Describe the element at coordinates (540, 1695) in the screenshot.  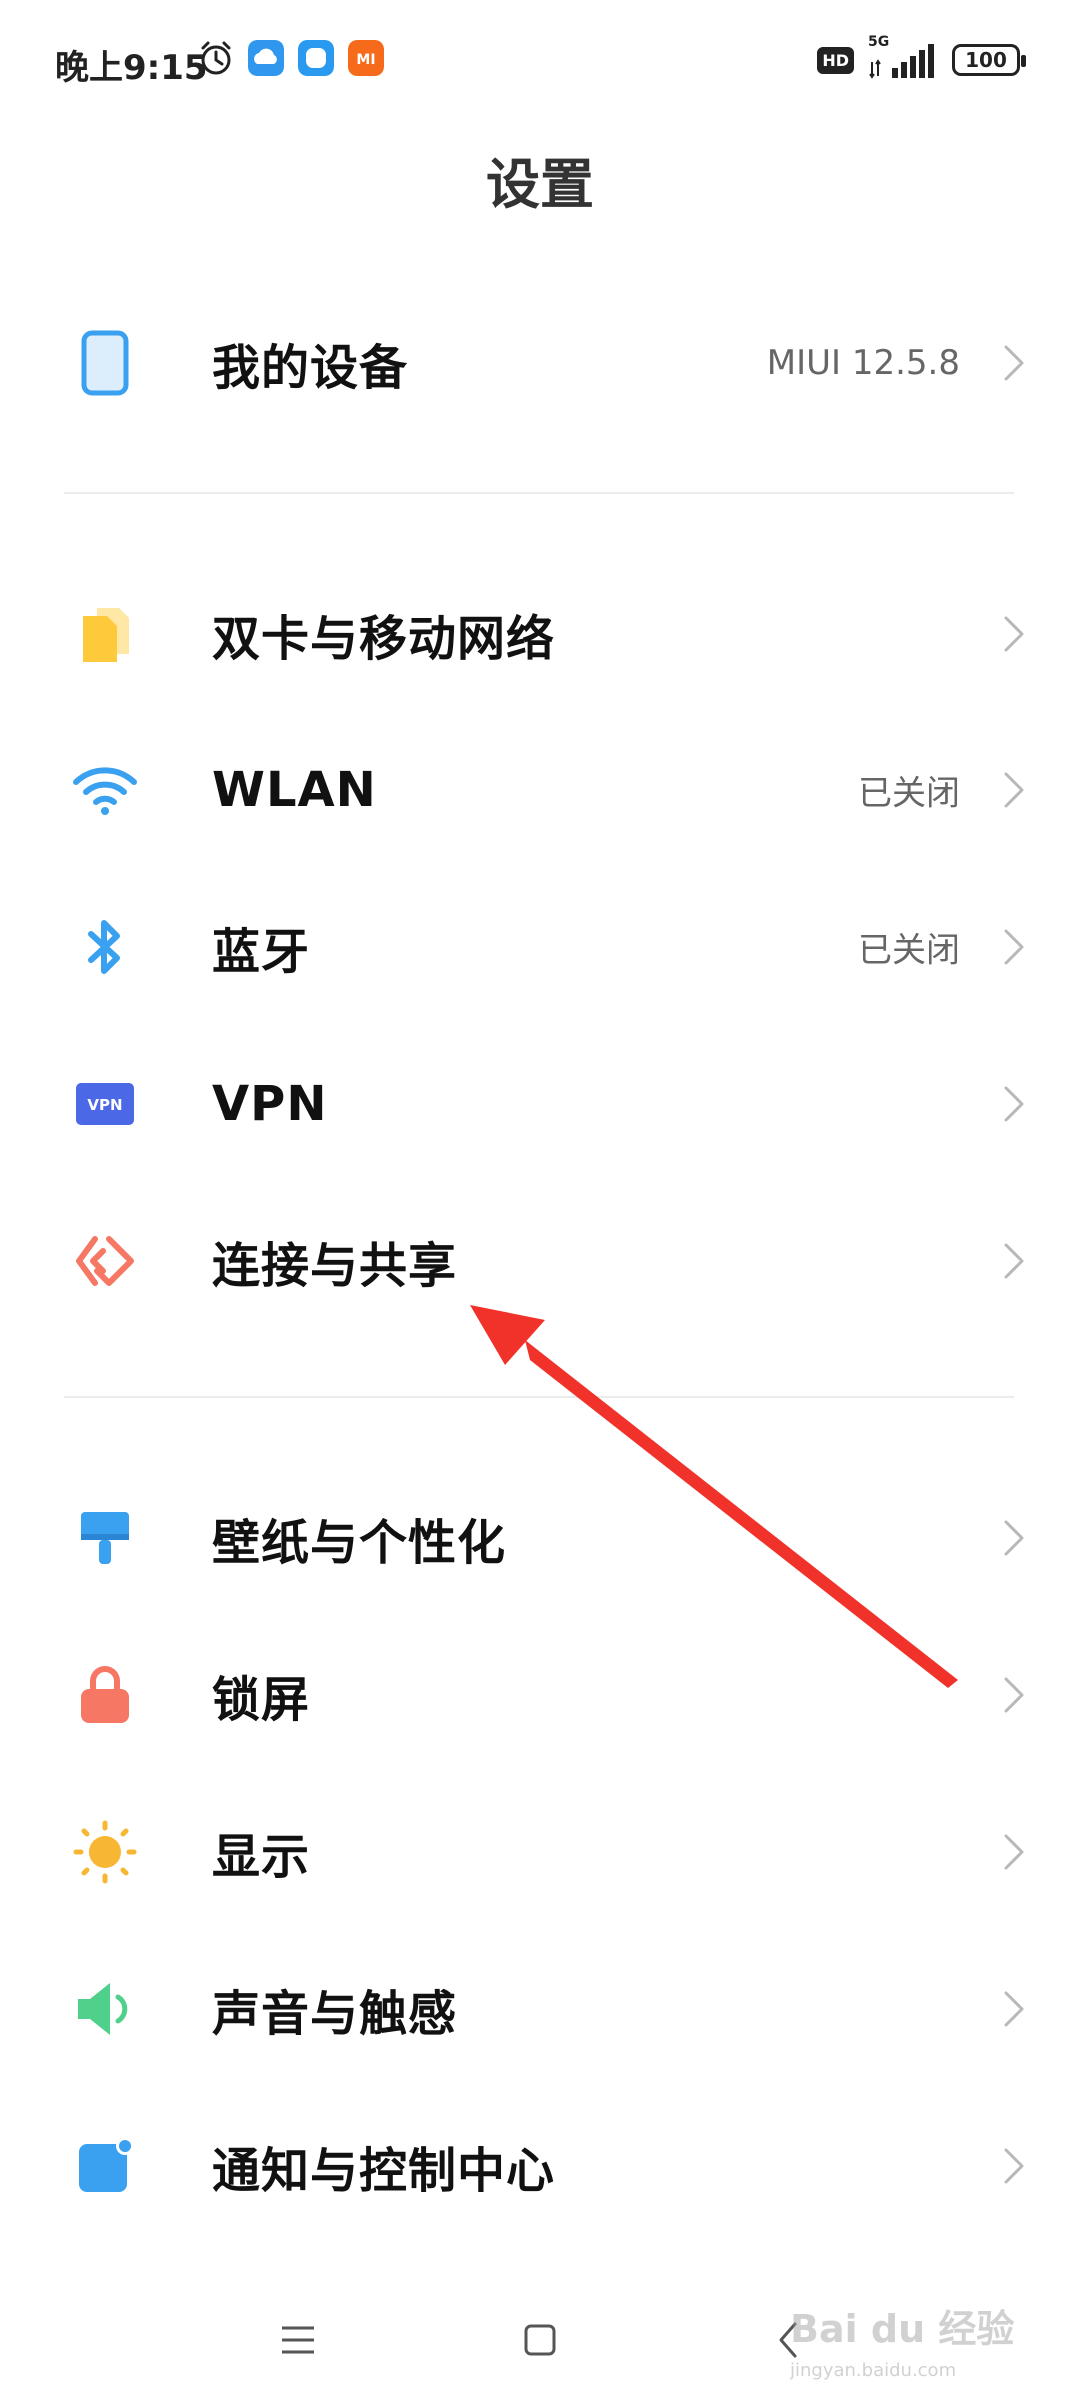
I see `settings-item-lock-screen: 锁屏` at that location.